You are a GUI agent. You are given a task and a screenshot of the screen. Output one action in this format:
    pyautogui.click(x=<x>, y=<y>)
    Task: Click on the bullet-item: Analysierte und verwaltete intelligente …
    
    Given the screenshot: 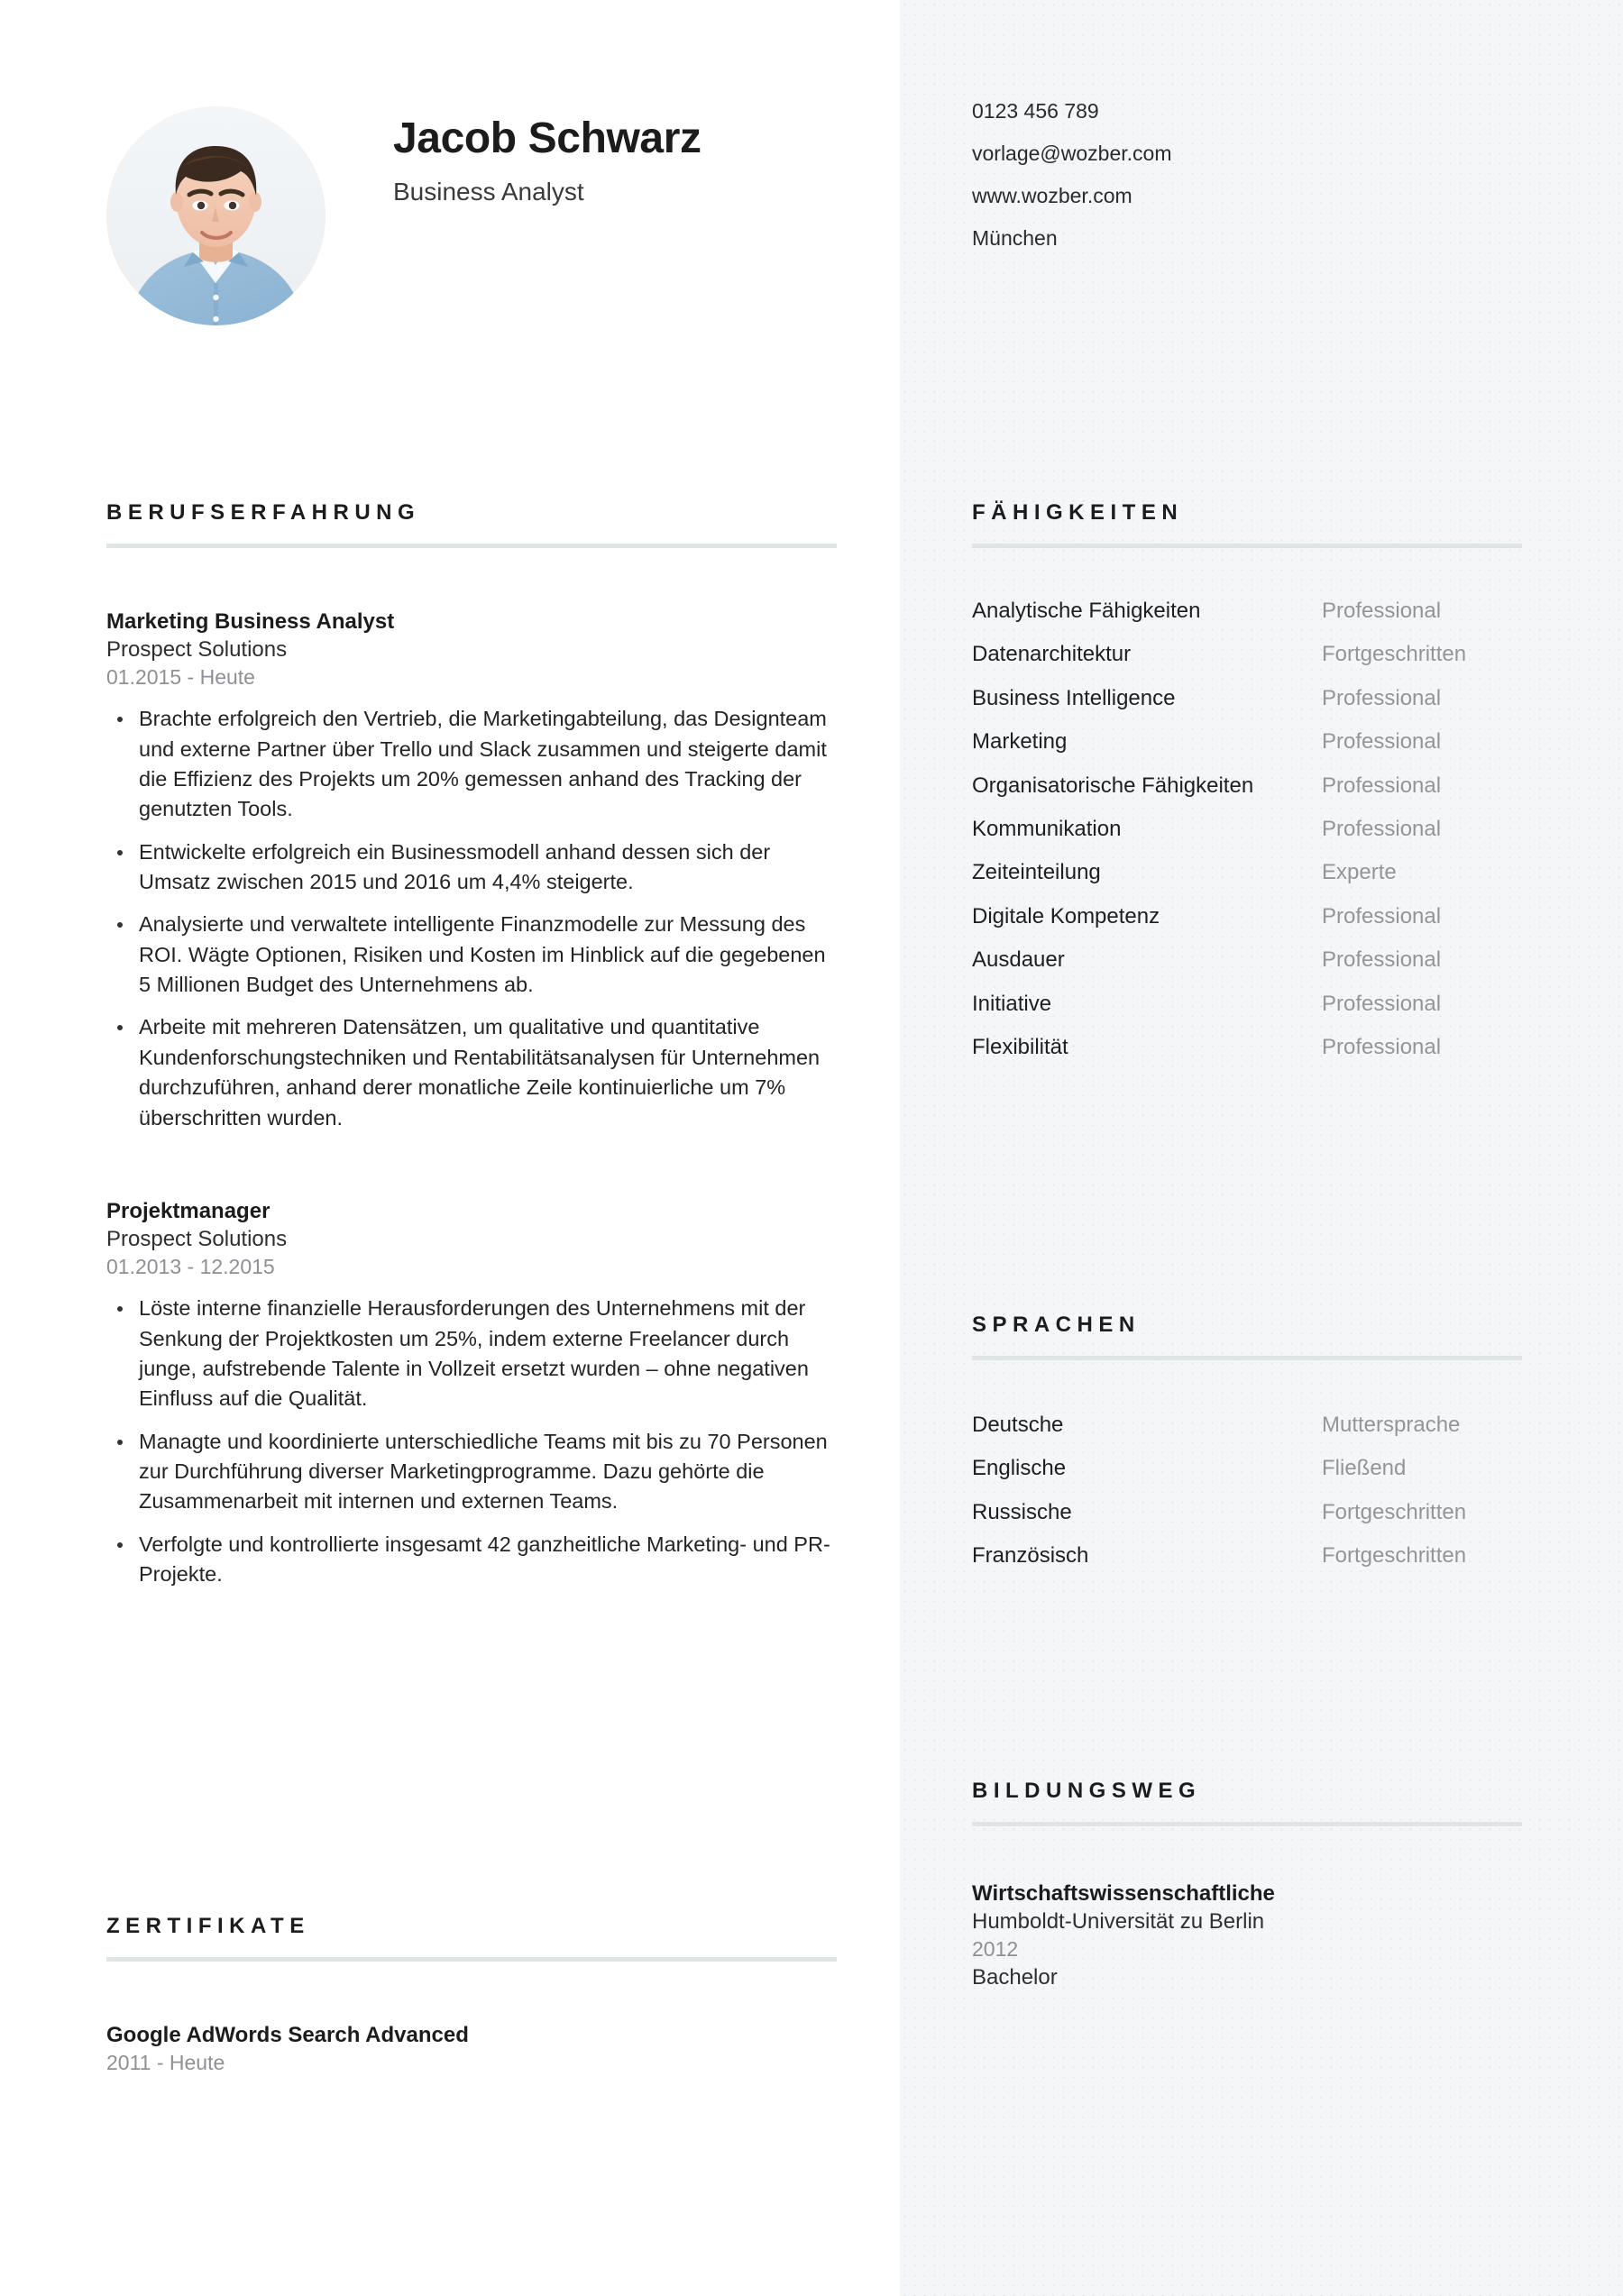 What is the action you would take?
    pyautogui.click(x=471, y=955)
    